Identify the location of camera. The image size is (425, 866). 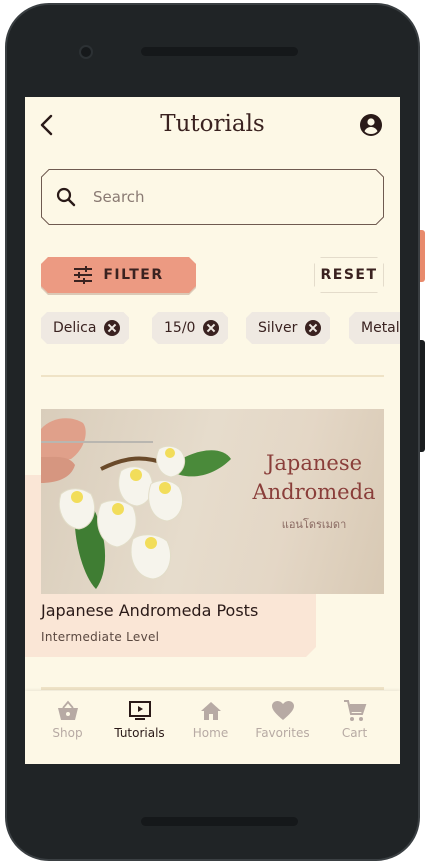
(86, 52).